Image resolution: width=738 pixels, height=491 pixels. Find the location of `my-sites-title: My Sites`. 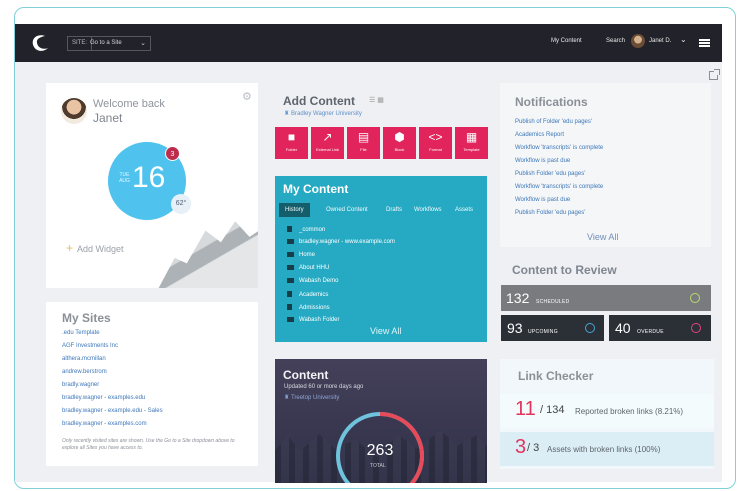

my-sites-title: My Sites is located at coordinates (86, 318).